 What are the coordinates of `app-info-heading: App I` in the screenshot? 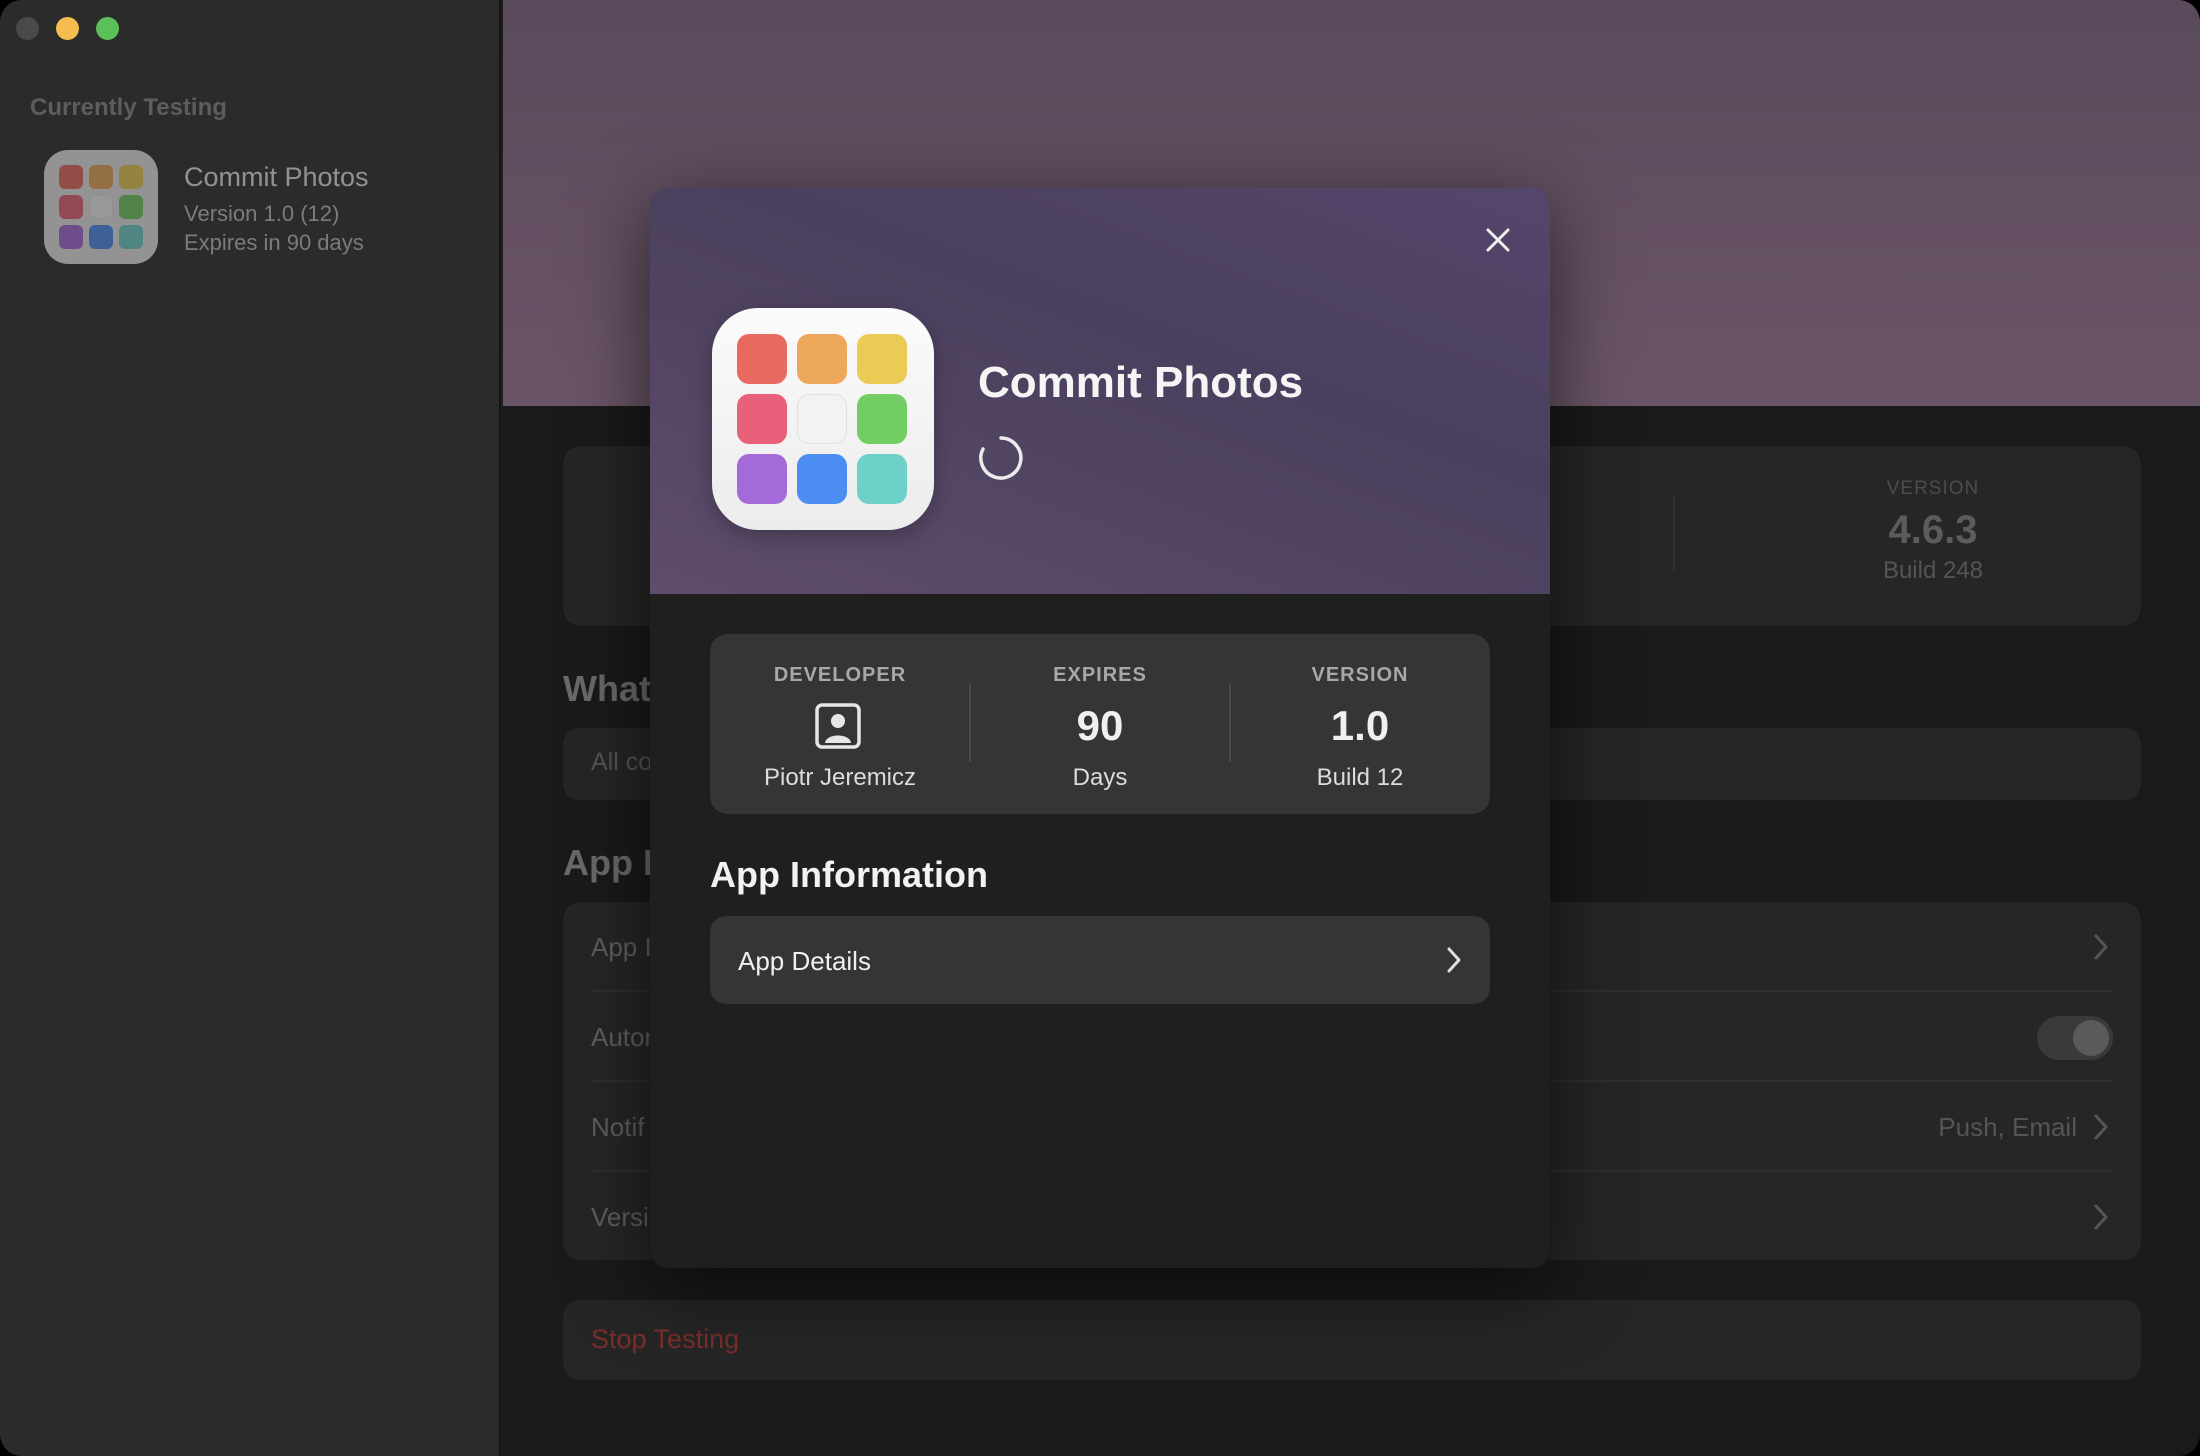 It's located at (608, 862).